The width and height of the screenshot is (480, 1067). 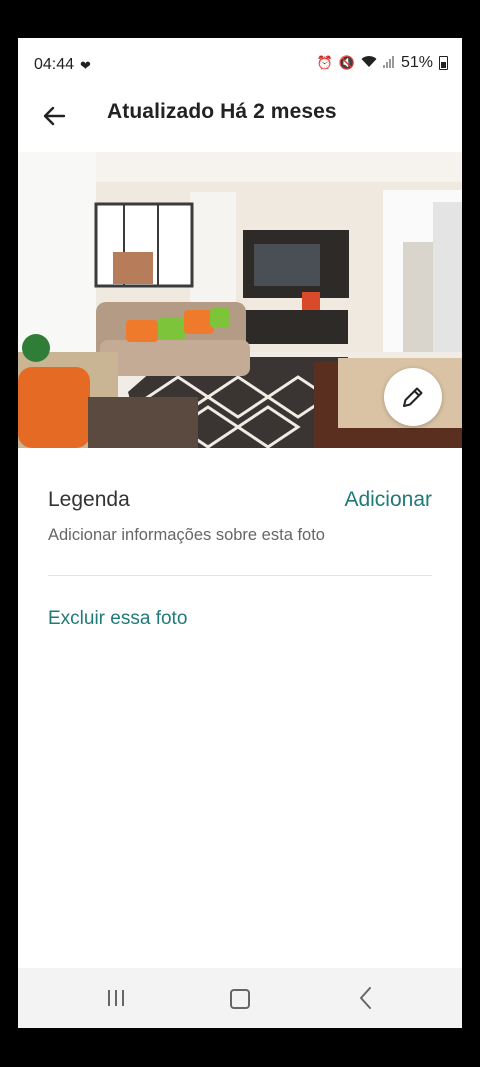 I want to click on system-nav-bar, so click(x=240, y=998).